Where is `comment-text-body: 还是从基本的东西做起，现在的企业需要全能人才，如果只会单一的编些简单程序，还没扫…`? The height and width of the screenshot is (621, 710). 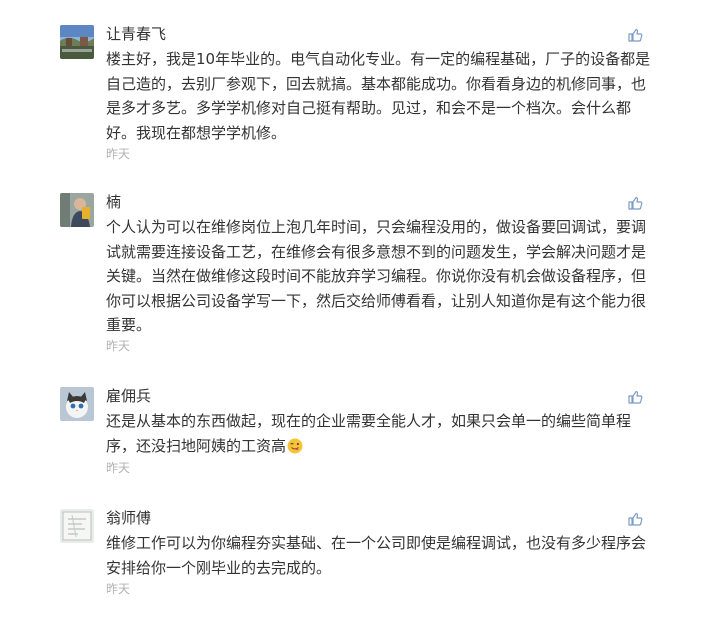
comment-text-body: 还是从基本的东西做起，现在的企业需要全能人才，如果只会单一的编些简单程序，还没扫… is located at coordinates (369, 433).